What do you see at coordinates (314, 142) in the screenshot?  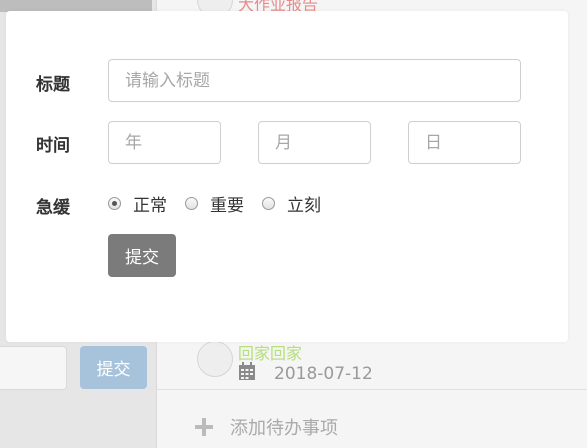 I see `month-input` at bounding box center [314, 142].